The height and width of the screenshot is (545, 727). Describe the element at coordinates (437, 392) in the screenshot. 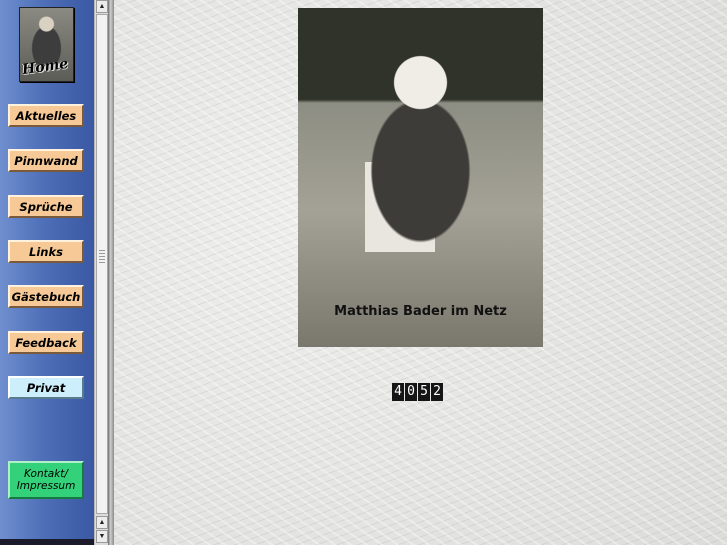

I see `counter-digit: 2` at that location.